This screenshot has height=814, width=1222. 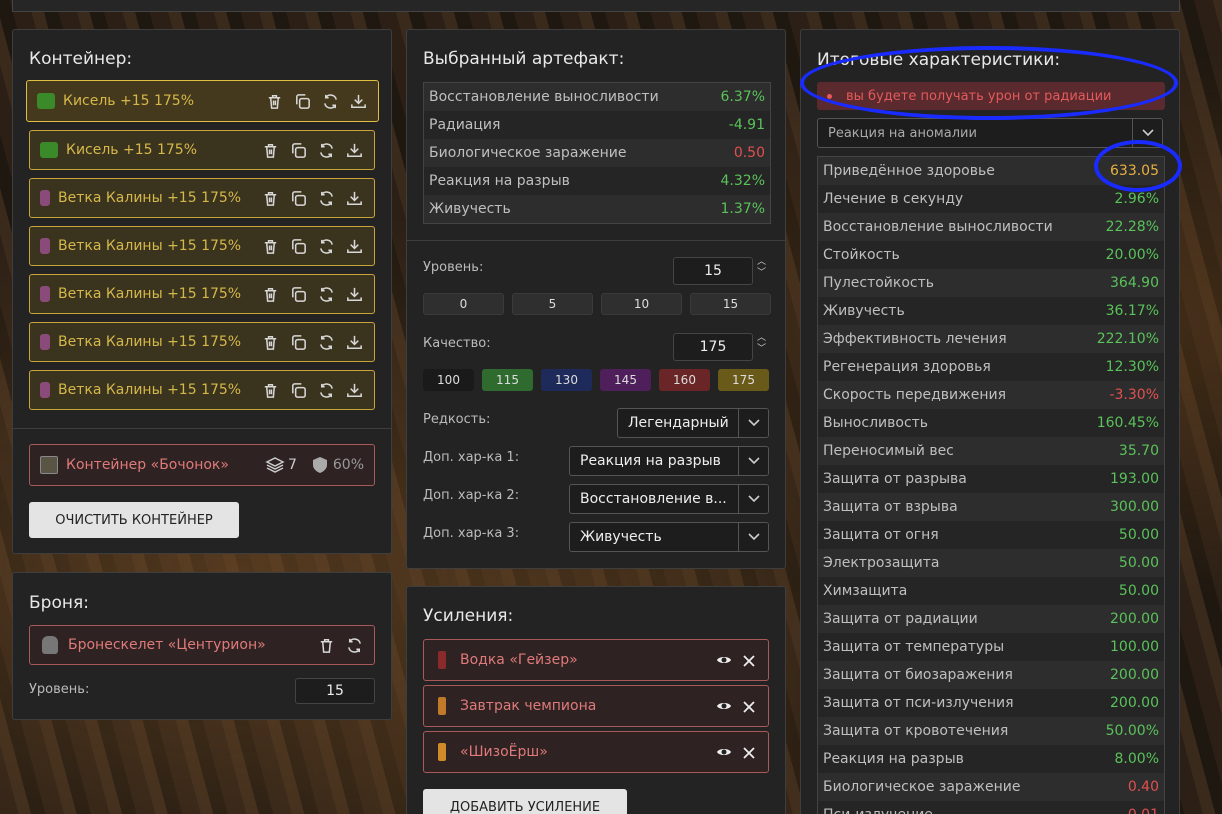 What do you see at coordinates (909, 171) in the screenshot?
I see `stat-label: Приведённое здоровье` at bounding box center [909, 171].